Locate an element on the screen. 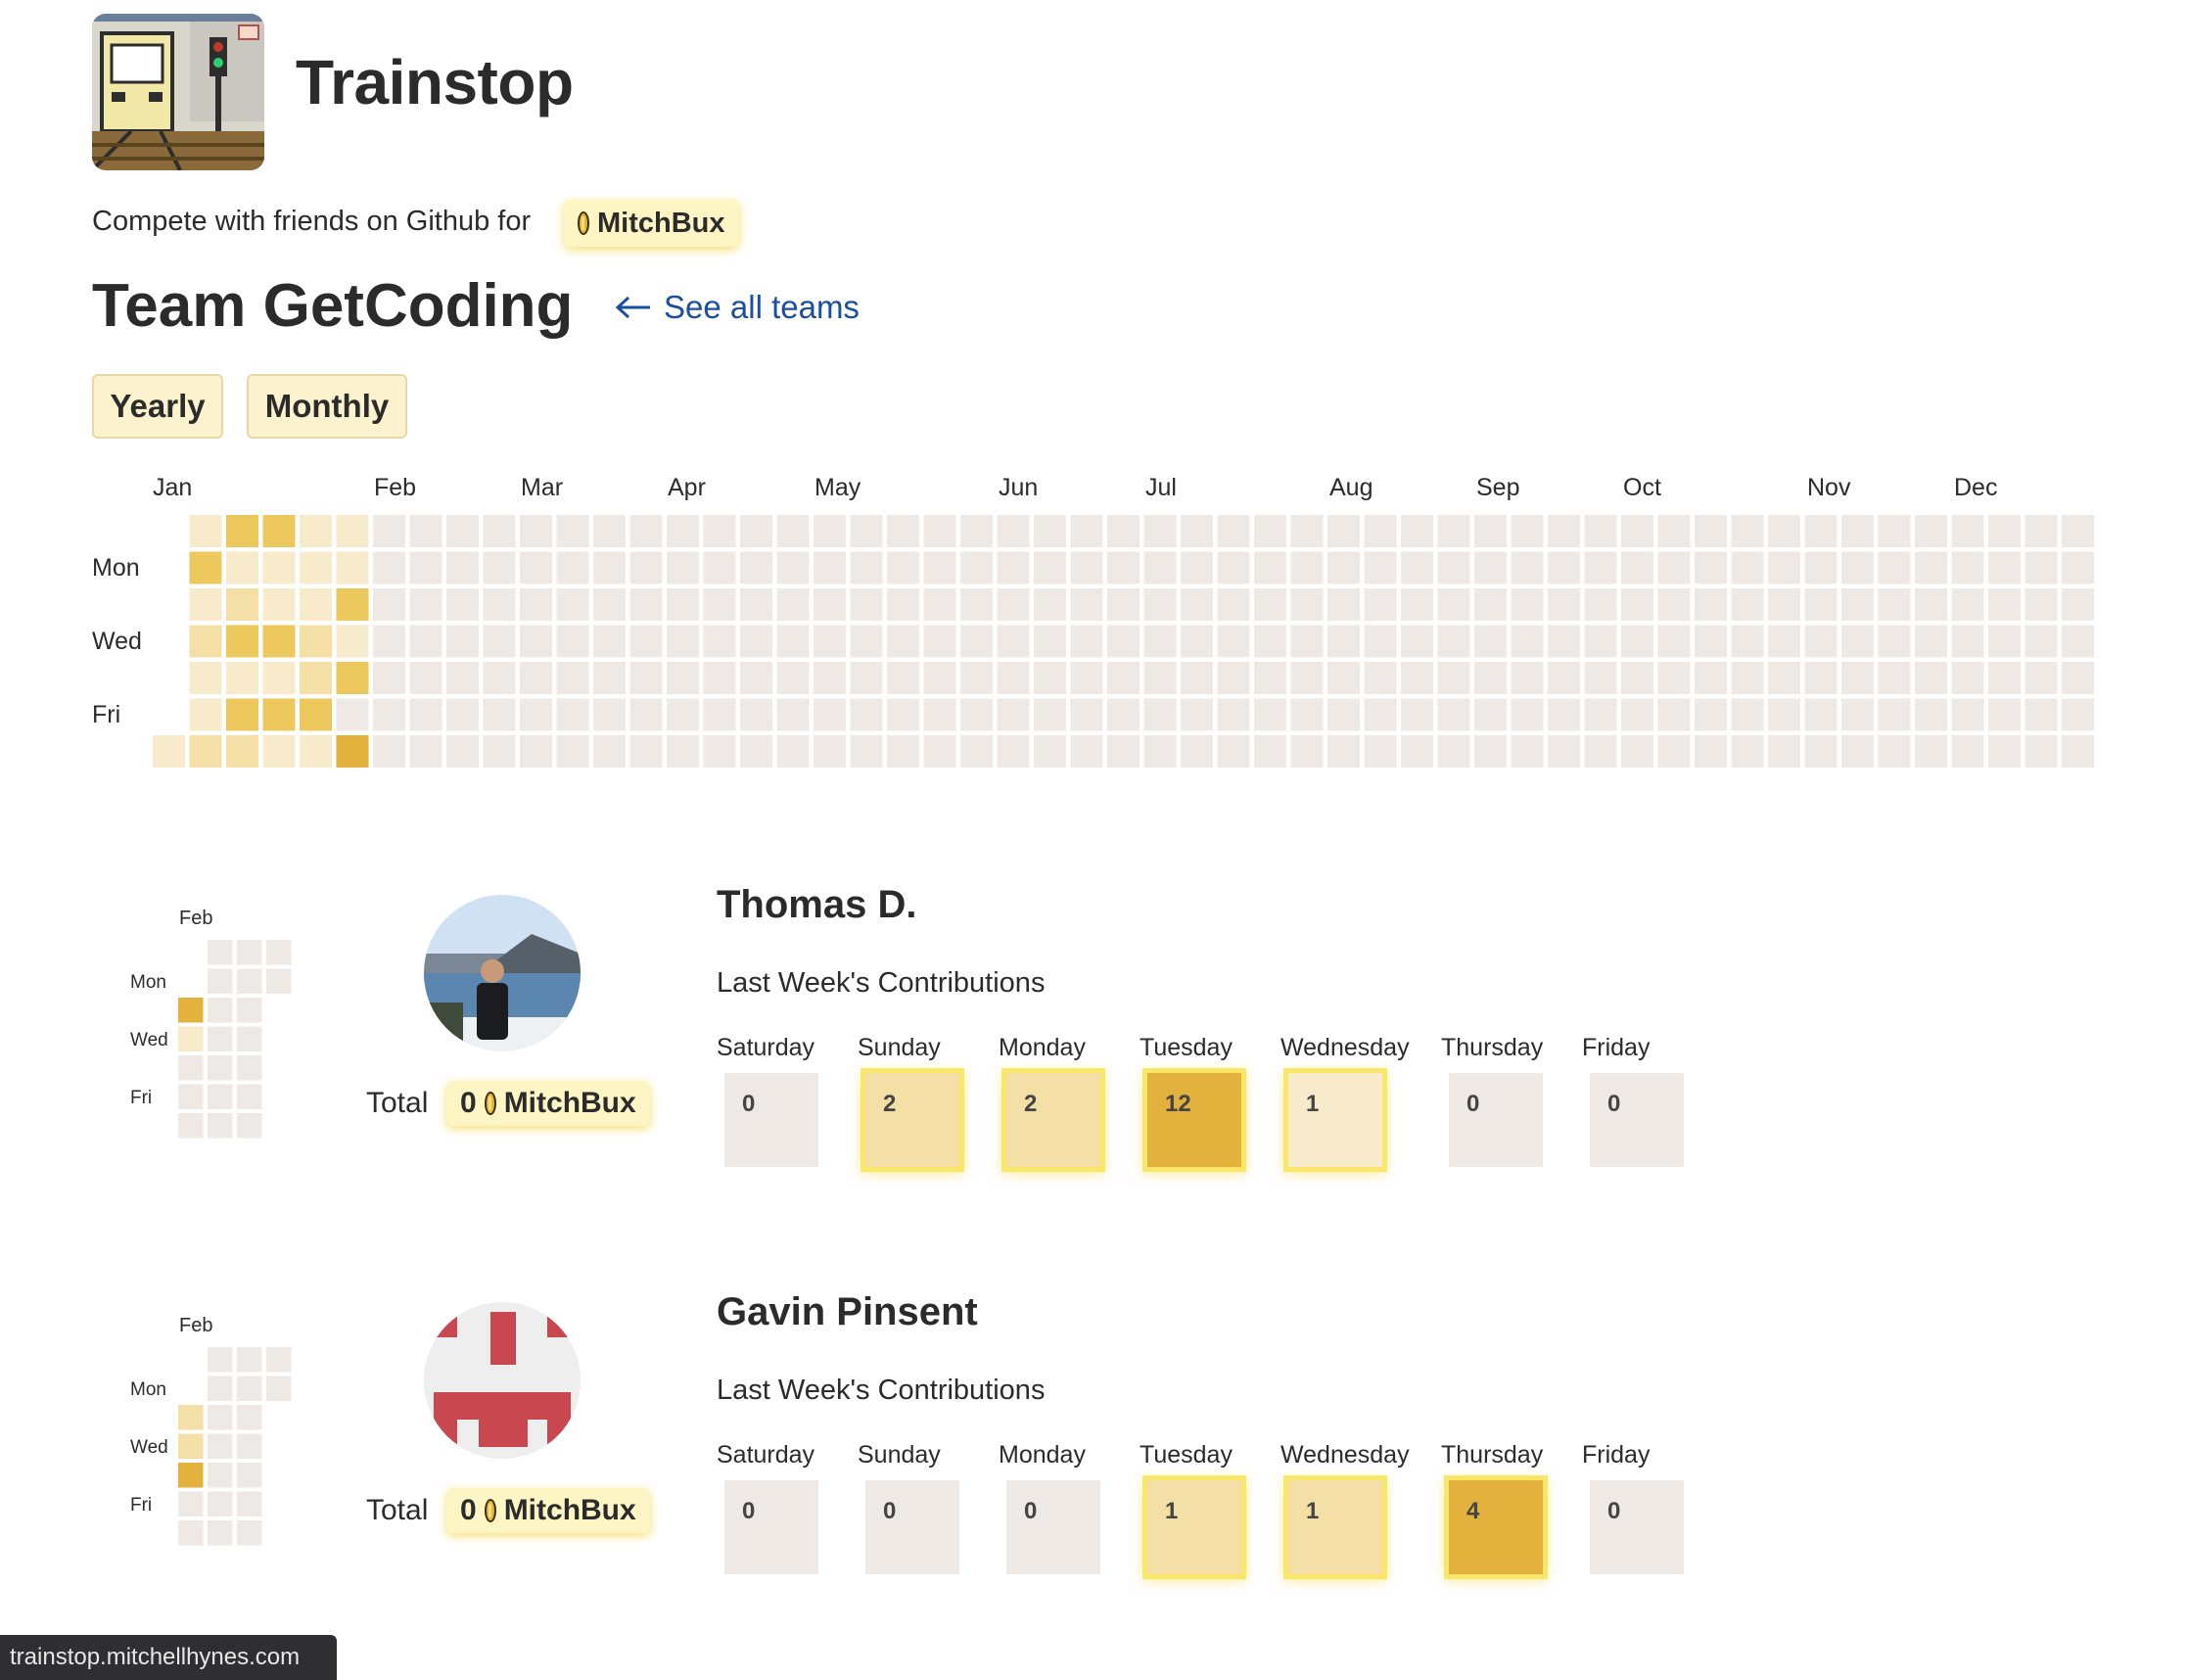  heatmap-month-oct: Oct is located at coordinates (1642, 487).